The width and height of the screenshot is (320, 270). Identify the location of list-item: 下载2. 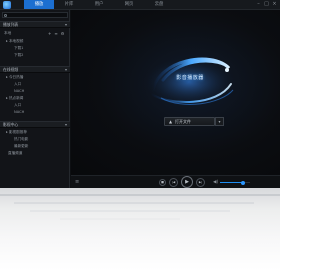
(18, 55).